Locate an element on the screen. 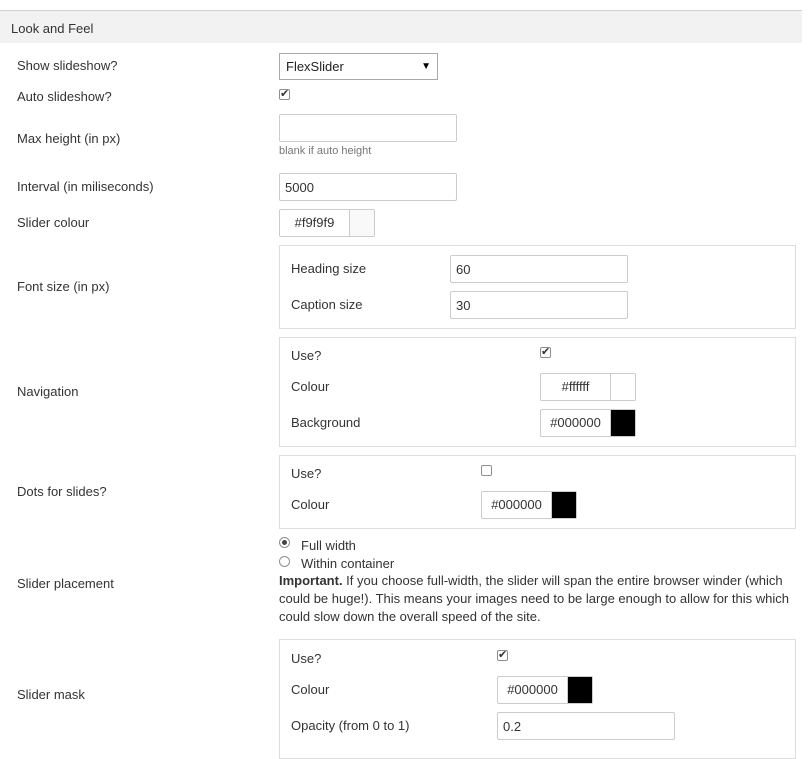 The image size is (811, 759). dots-use-label: Use? is located at coordinates (306, 473).